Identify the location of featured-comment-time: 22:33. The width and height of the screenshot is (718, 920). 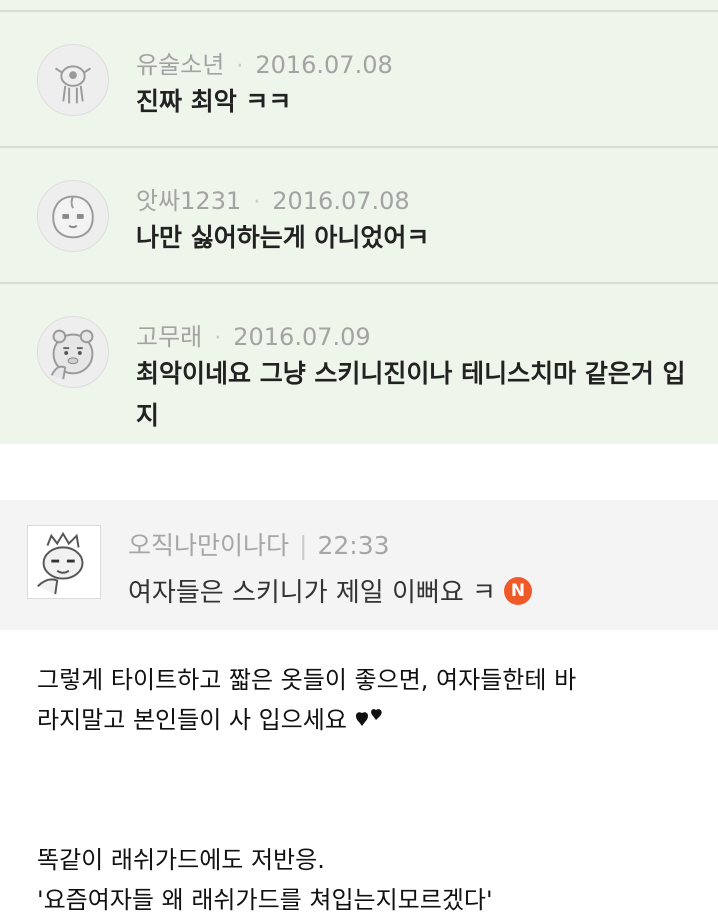
(353, 545).